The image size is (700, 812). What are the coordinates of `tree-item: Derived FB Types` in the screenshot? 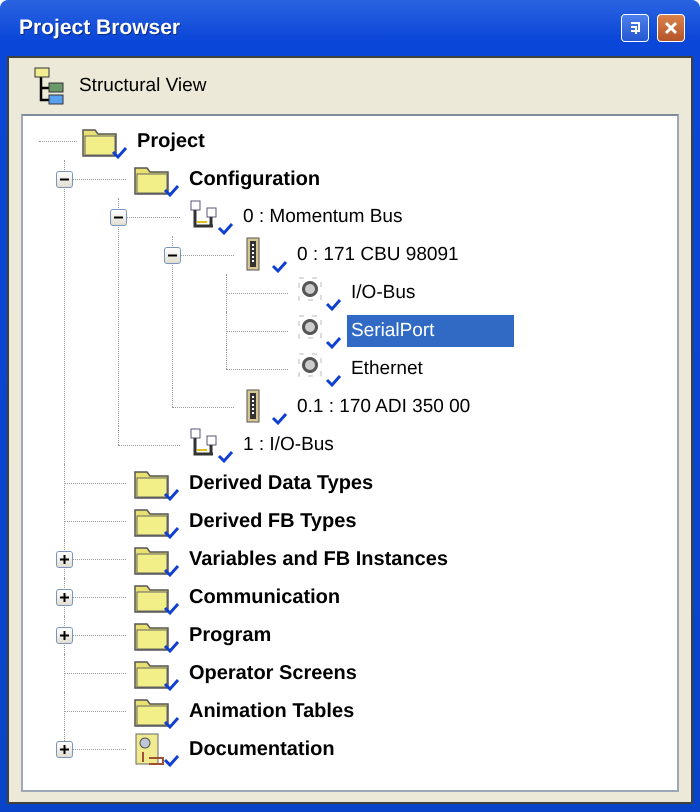 It's located at (272, 521).